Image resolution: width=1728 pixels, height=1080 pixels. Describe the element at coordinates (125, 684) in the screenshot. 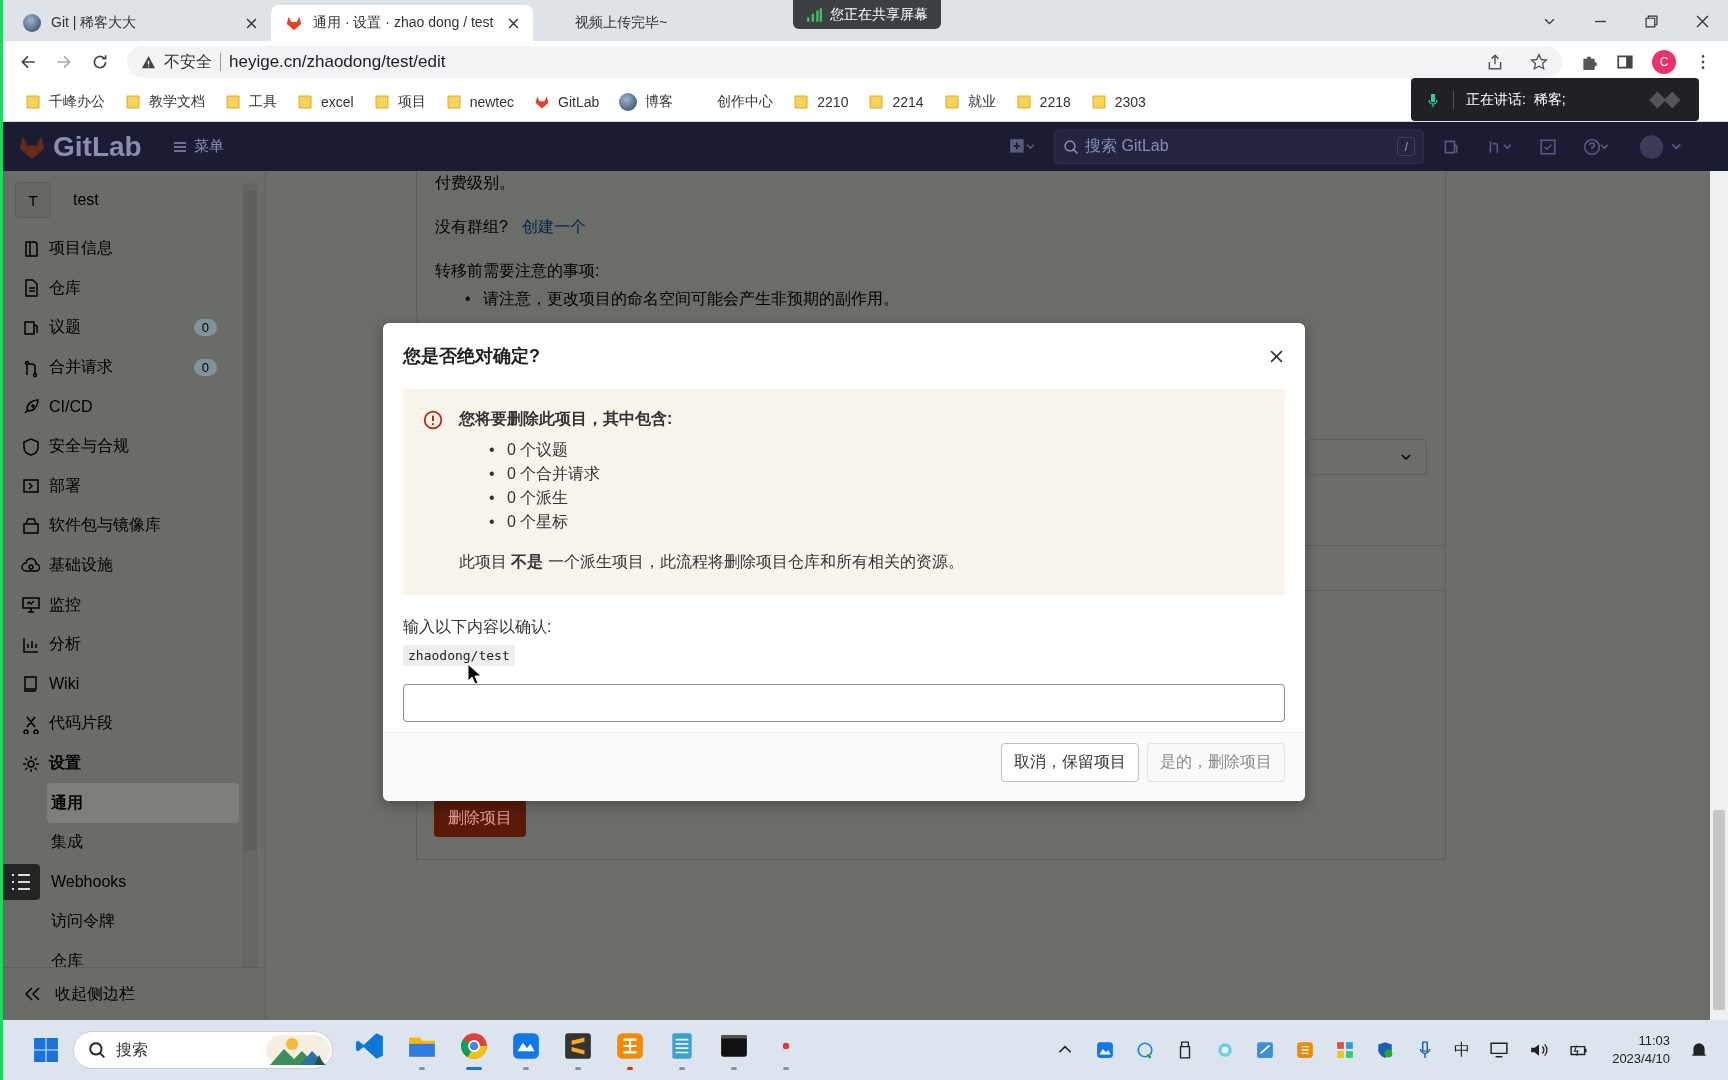

I see `sidebar-item: Wiki` at that location.